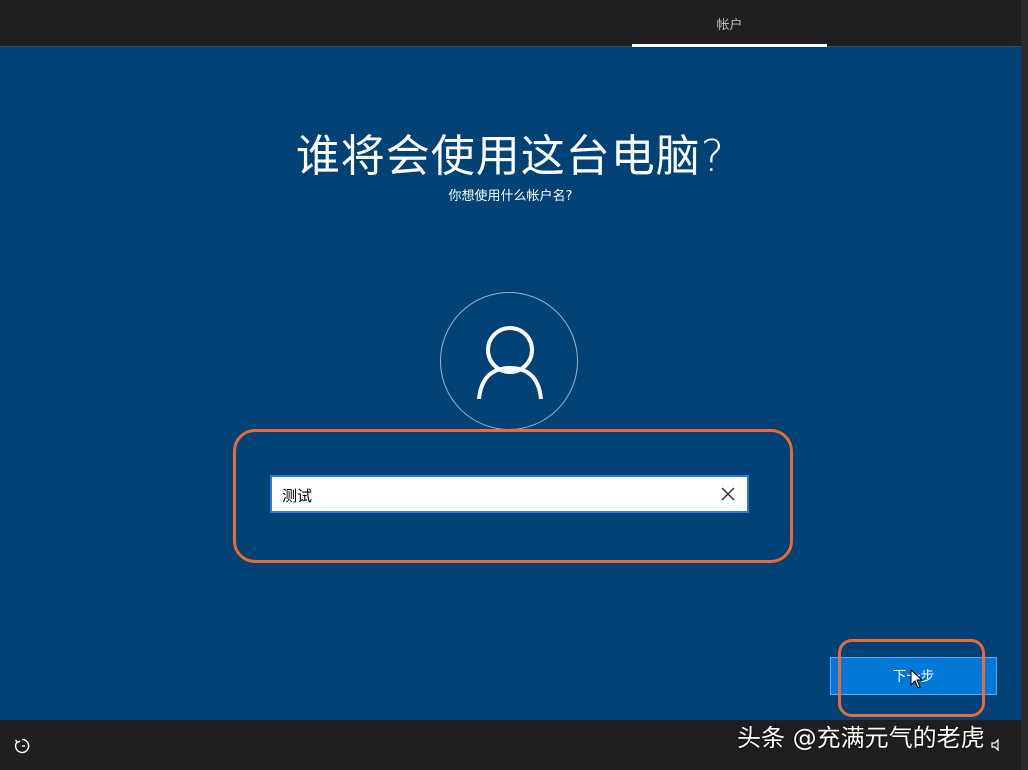  Describe the element at coordinates (510, 23) in the screenshot. I see `top-bar: 帐户` at that location.